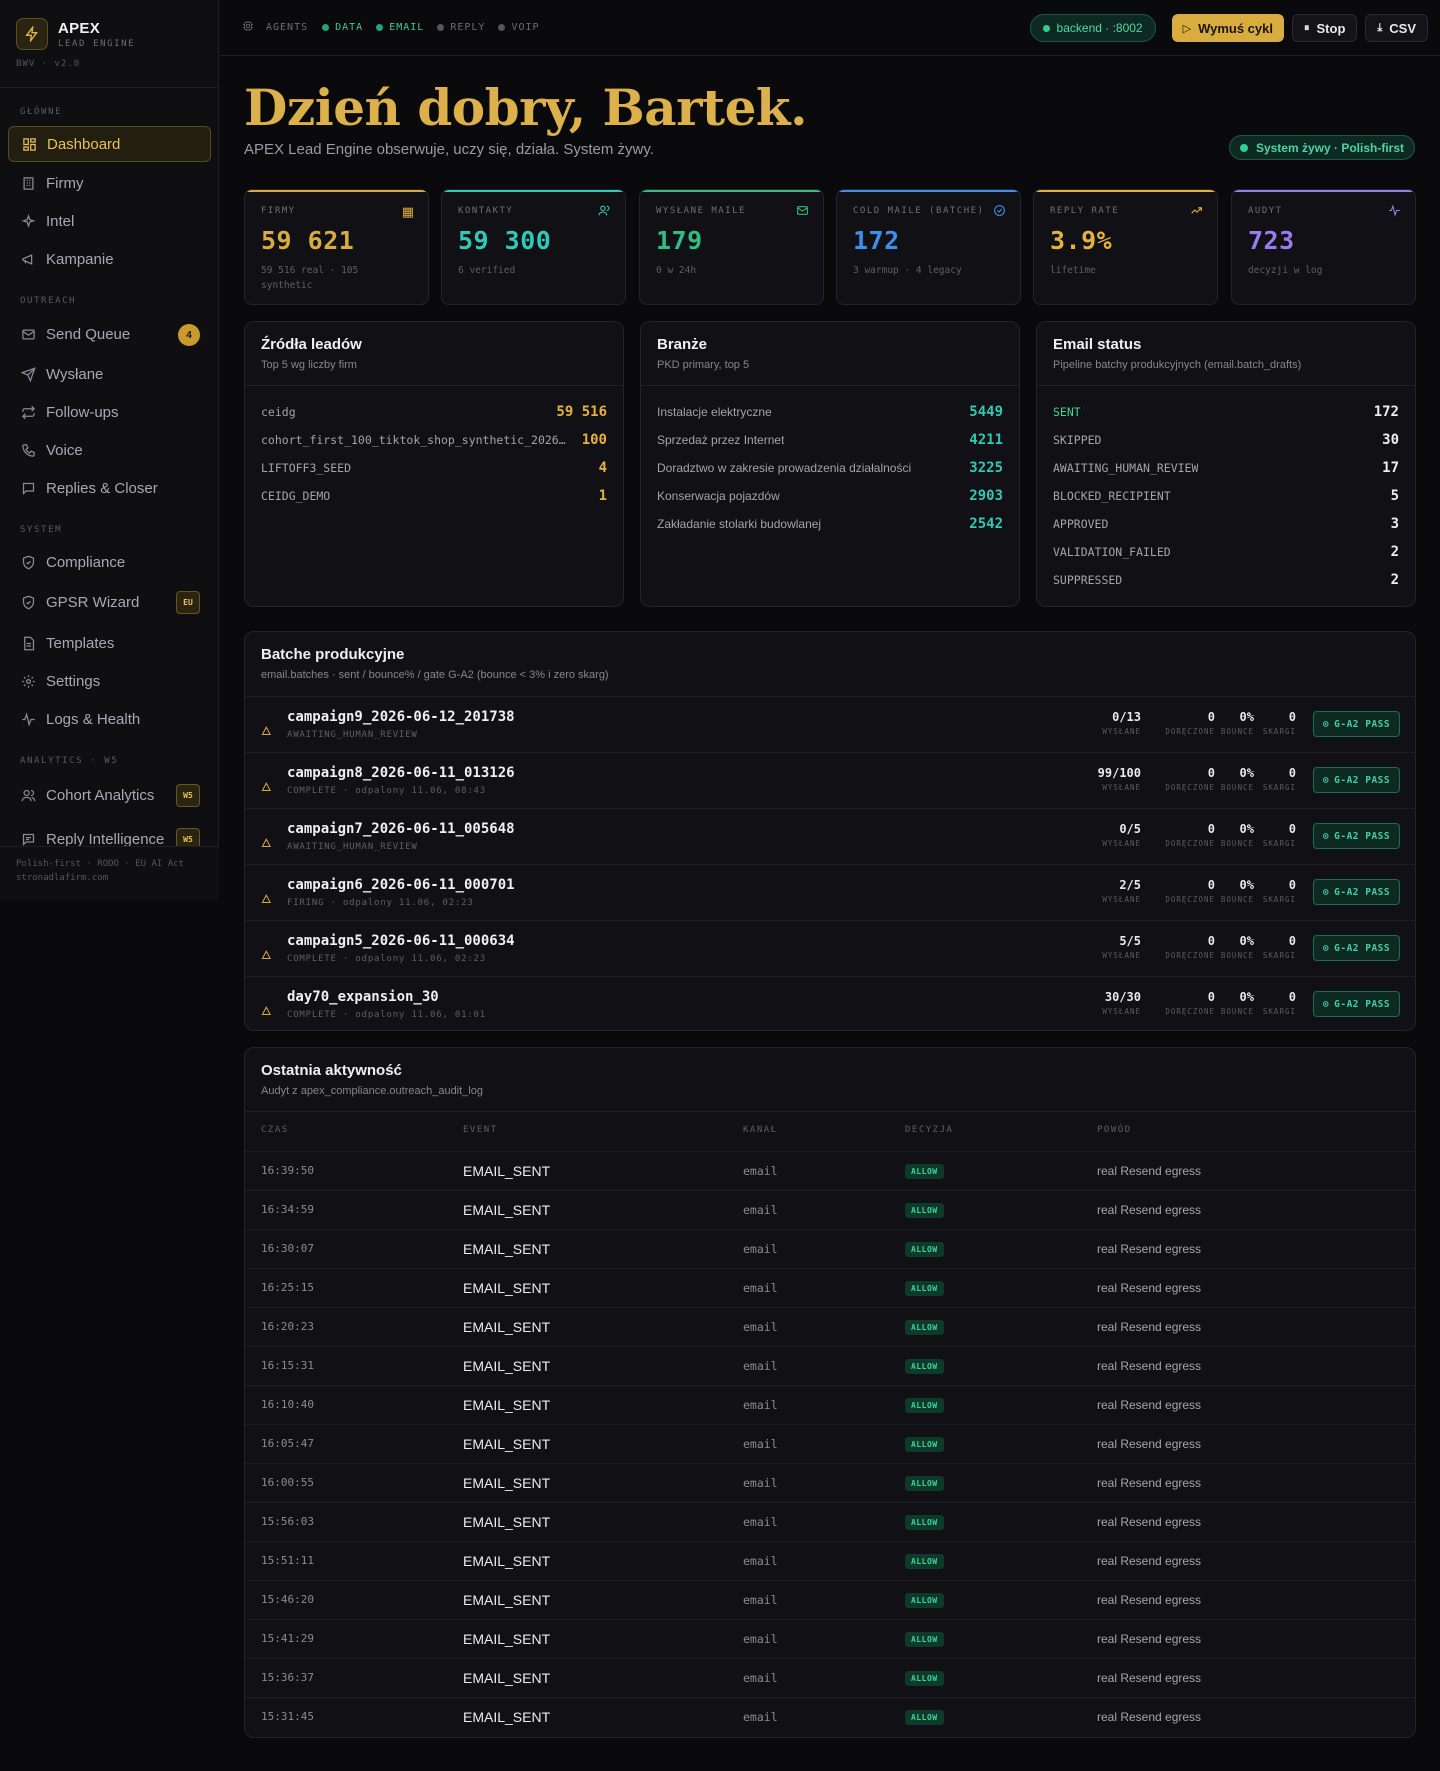 The height and width of the screenshot is (1771, 1440). What do you see at coordinates (109, 643) in the screenshot?
I see `sidebar-item-templates: Templates` at bounding box center [109, 643].